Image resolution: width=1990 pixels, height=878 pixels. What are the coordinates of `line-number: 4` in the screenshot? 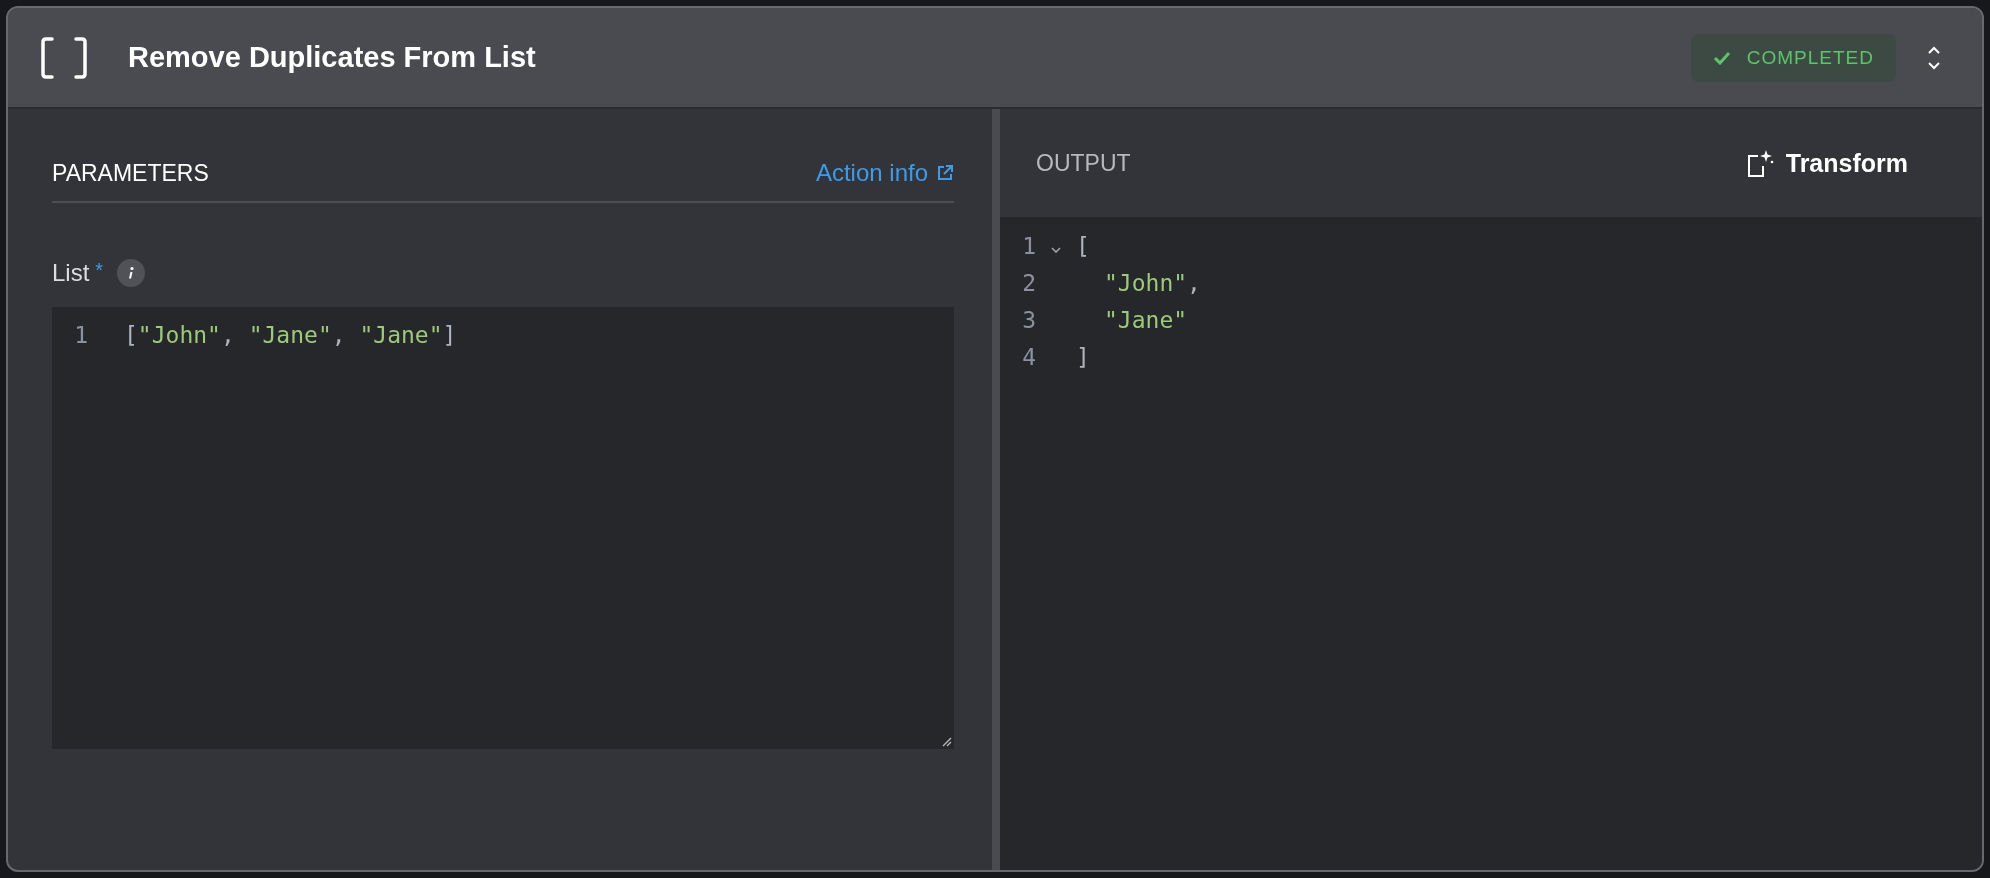 It's located at (1028, 356).